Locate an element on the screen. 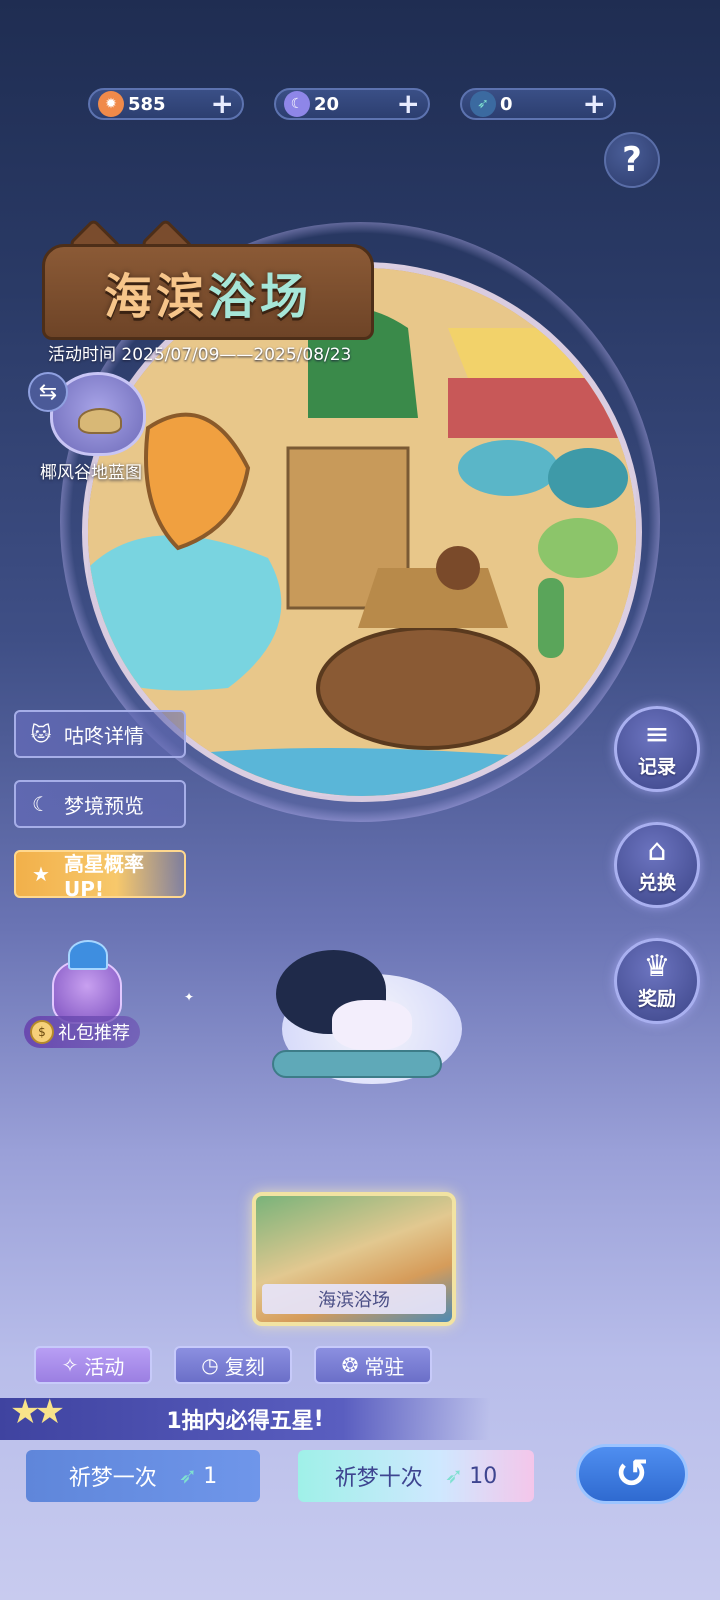 The width and height of the screenshot is (720, 1600). tab-rerun: ◷ 复刻 is located at coordinates (233, 1365).